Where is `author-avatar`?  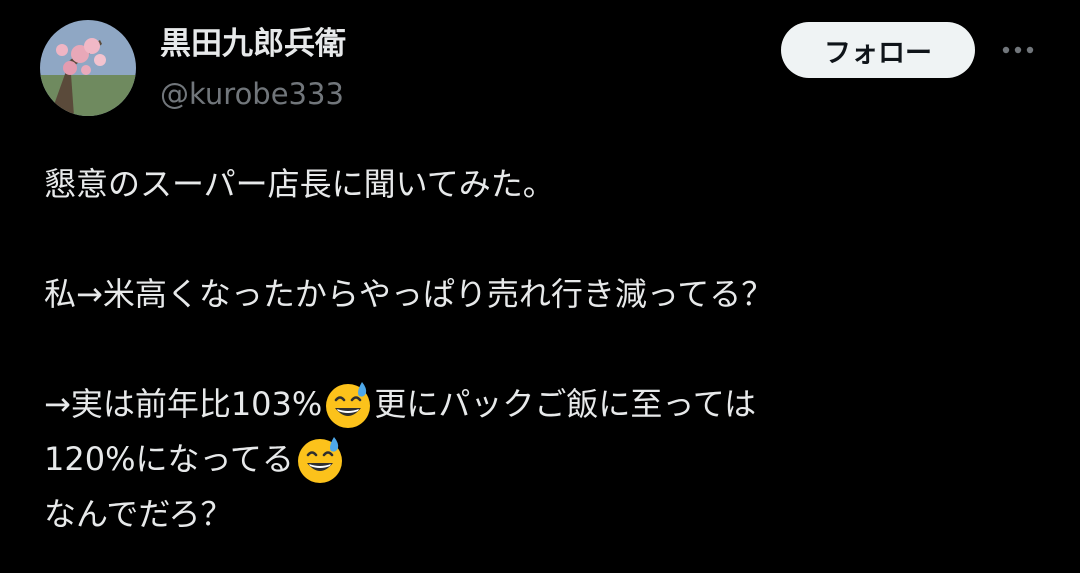 author-avatar is located at coordinates (88, 68).